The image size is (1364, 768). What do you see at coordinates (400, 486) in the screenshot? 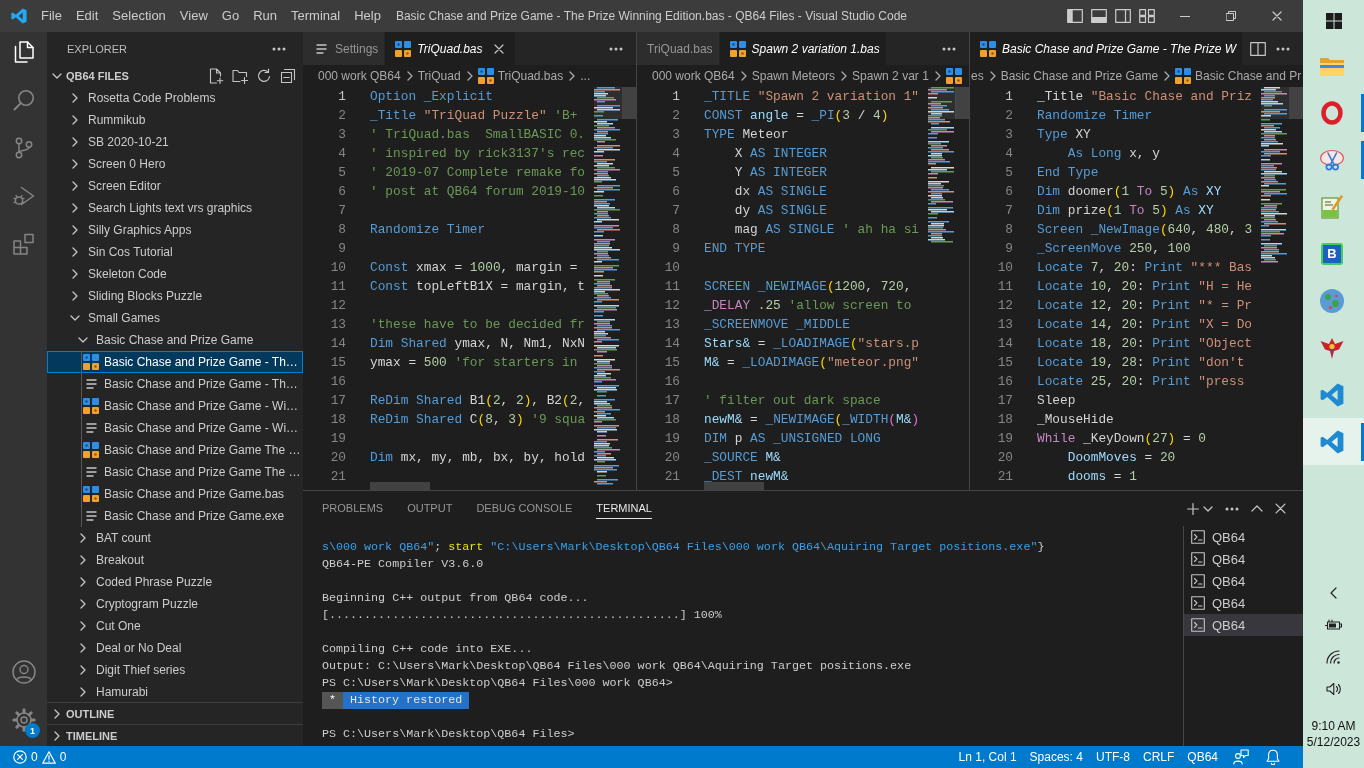
I see `horizontal-scrollbar` at bounding box center [400, 486].